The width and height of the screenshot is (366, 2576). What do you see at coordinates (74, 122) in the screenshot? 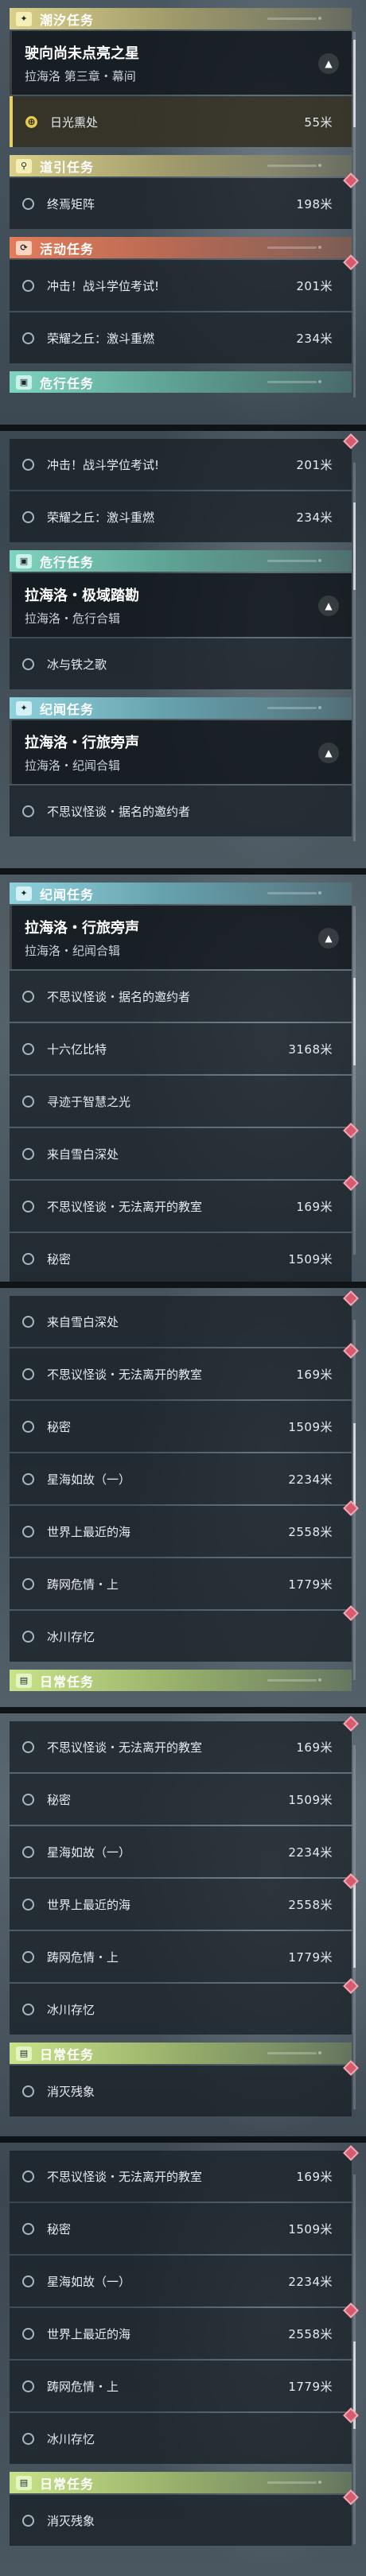
I see `quest-name: 日光熏处` at bounding box center [74, 122].